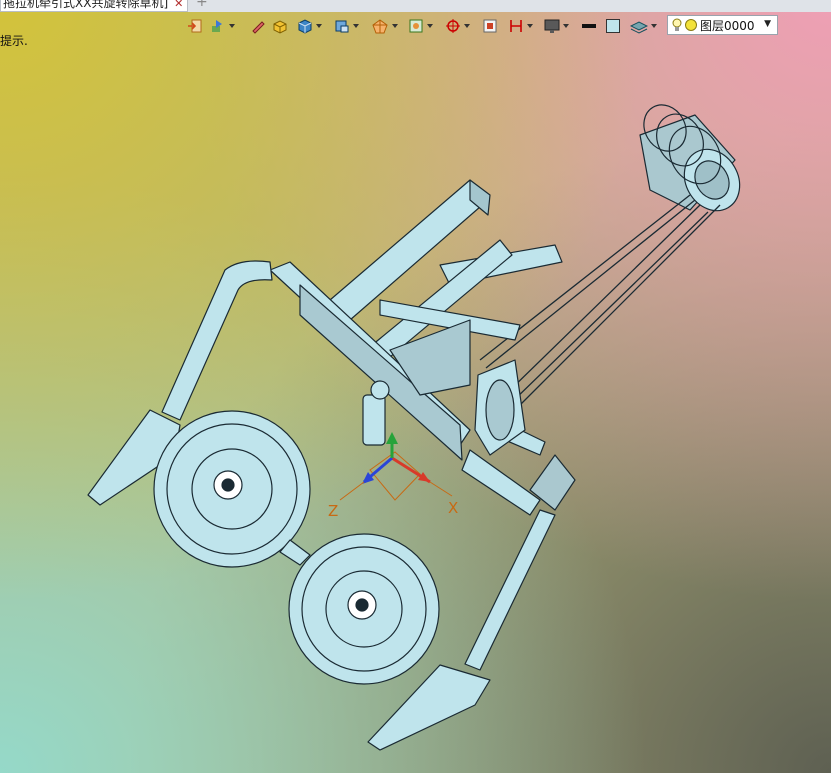  I want to click on import-icon, so click(195, 26).